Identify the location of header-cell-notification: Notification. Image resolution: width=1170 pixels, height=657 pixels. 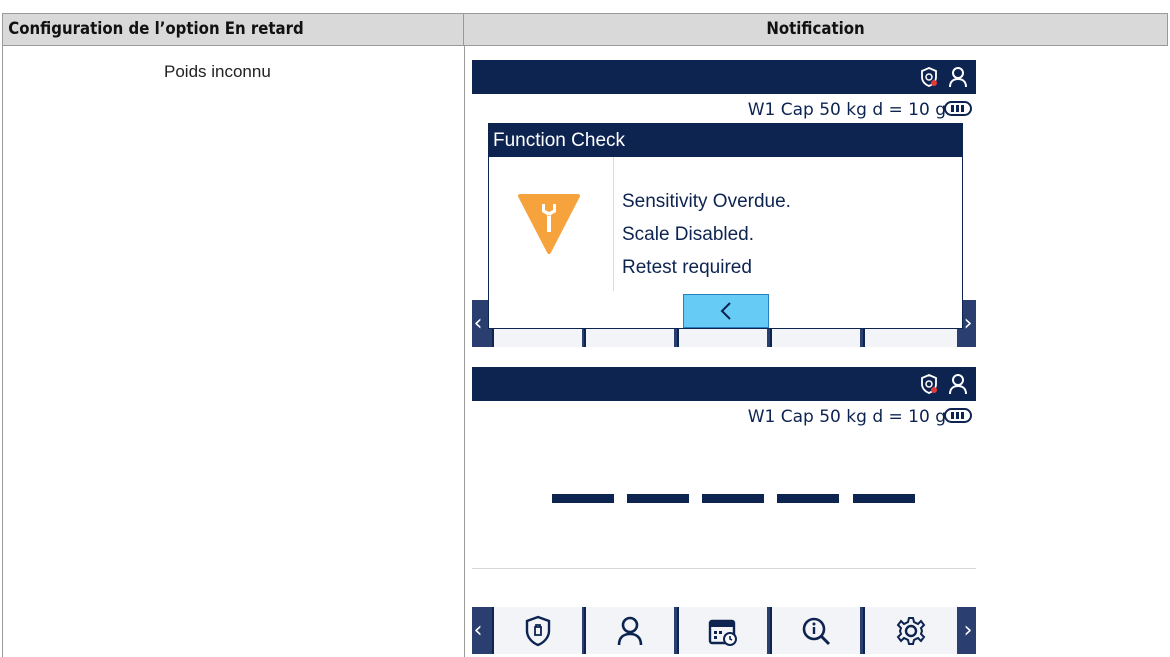
(816, 29).